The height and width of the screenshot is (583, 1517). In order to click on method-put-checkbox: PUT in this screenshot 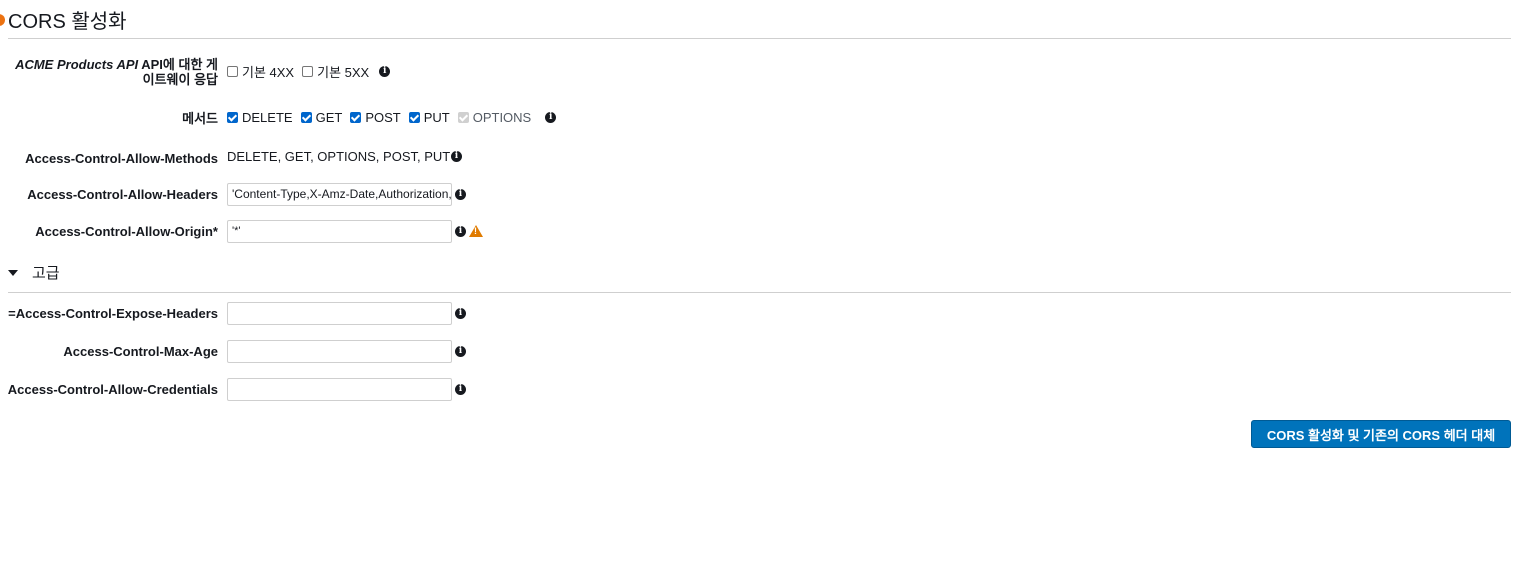, I will do `click(429, 117)`.